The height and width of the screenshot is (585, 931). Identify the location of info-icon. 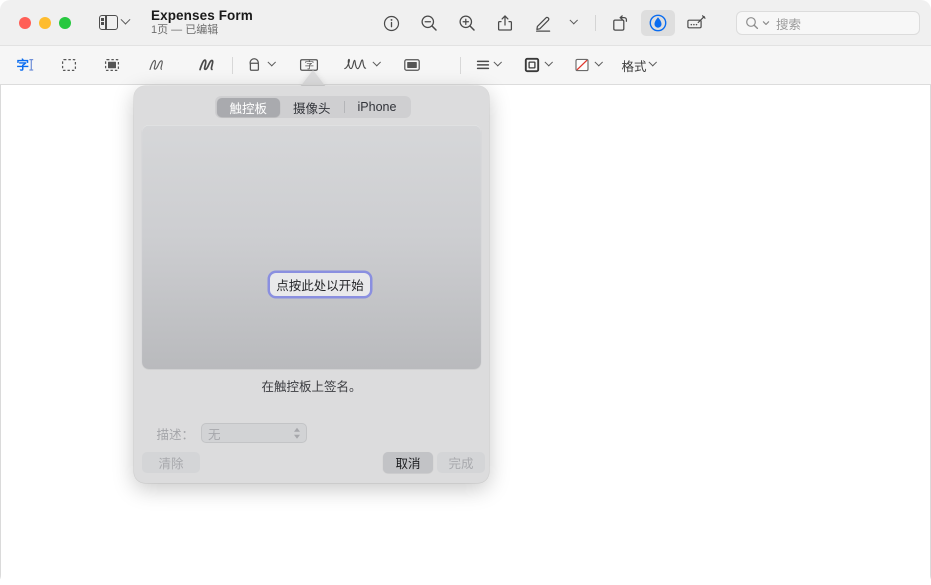
(391, 23).